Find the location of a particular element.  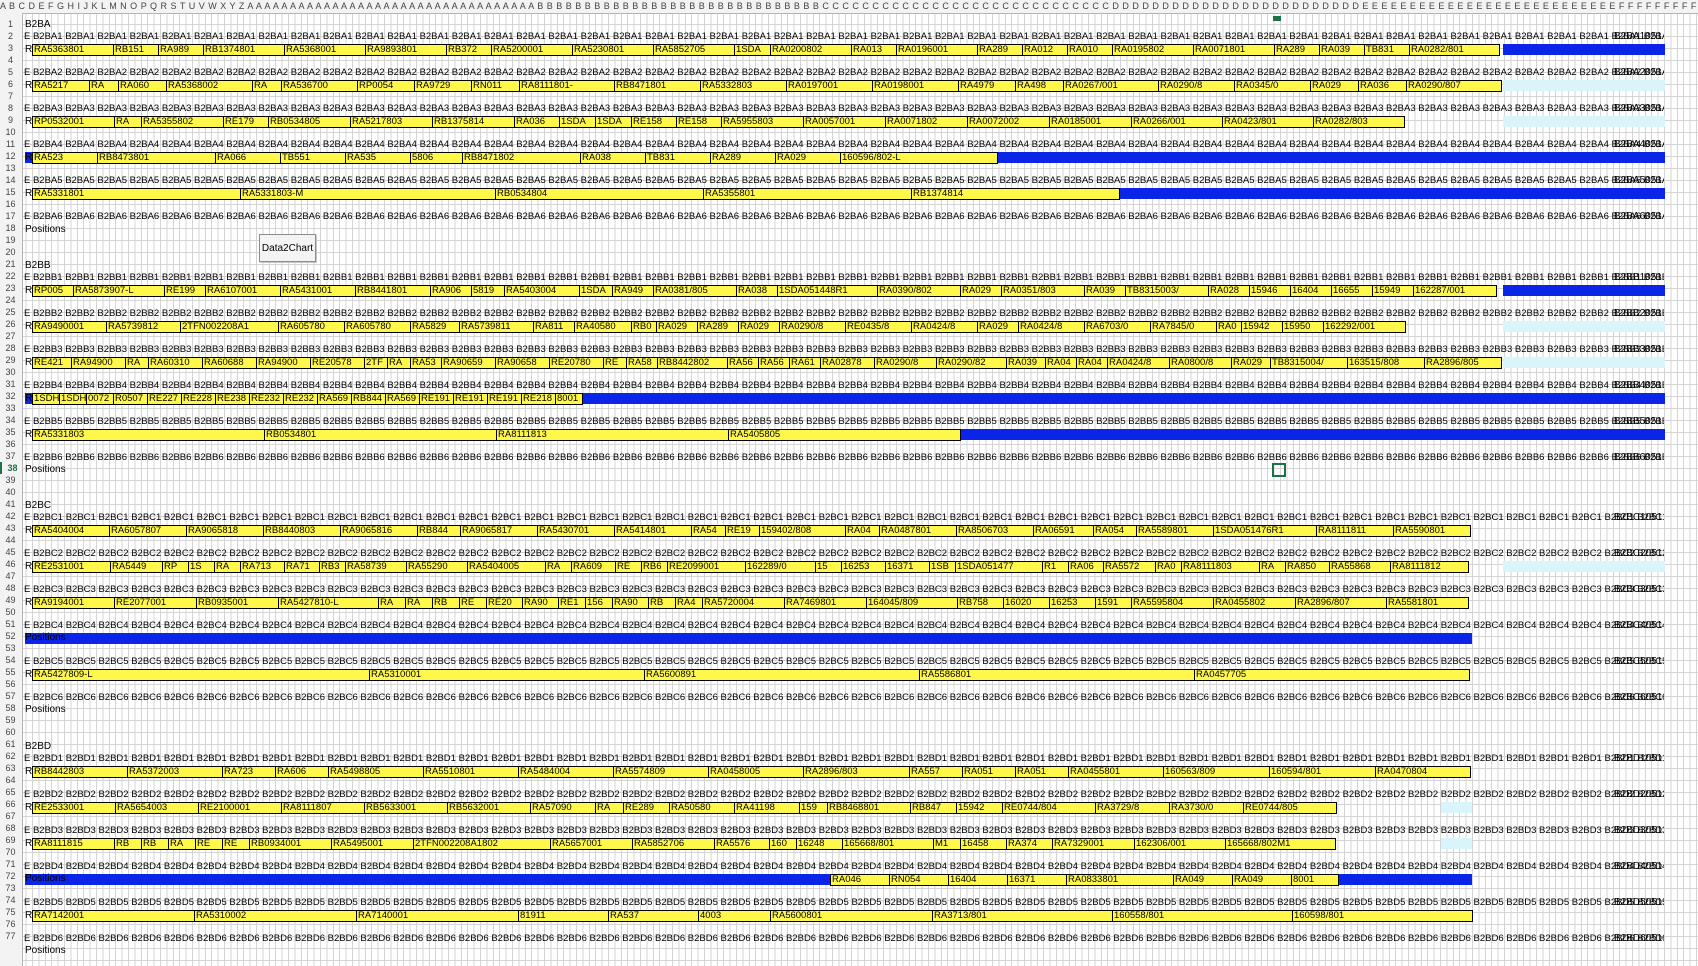

data-cell: 5819 is located at coordinates (488, 291).